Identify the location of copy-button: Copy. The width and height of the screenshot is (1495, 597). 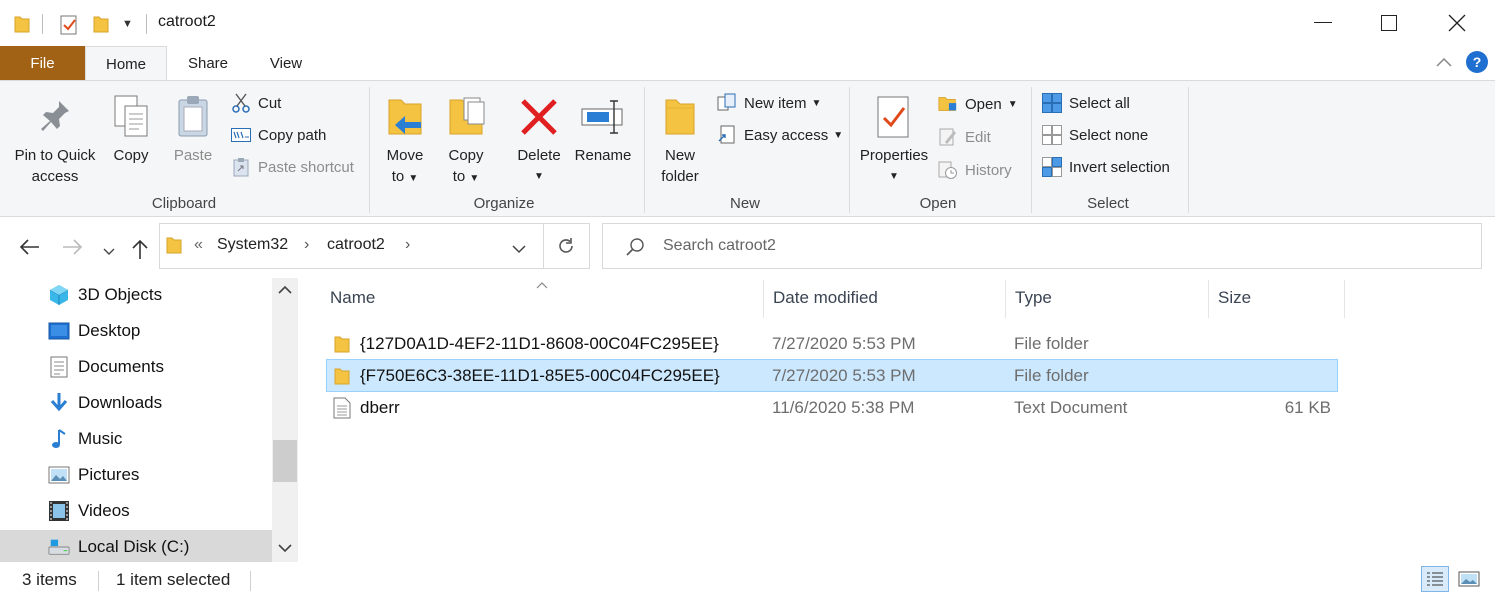
(131, 129).